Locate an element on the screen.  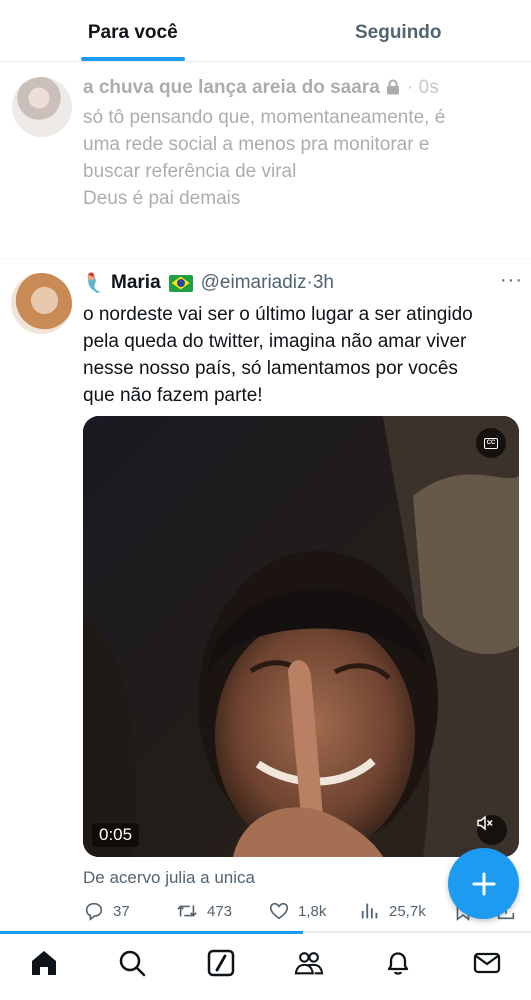
video-source-attribution: De acervo julia a unica is located at coordinates (169, 878).